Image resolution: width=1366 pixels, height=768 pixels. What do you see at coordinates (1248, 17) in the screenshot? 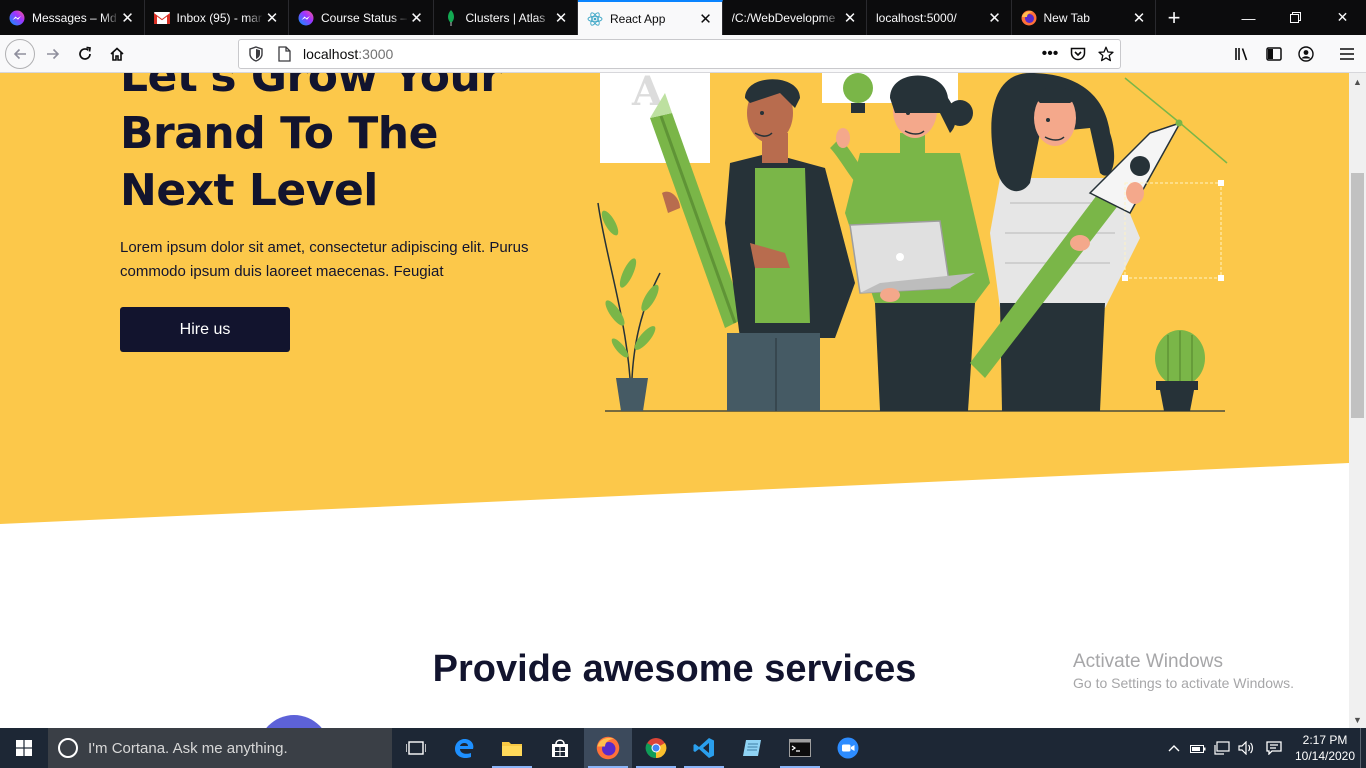
I see `minimize-icon: —` at bounding box center [1248, 17].